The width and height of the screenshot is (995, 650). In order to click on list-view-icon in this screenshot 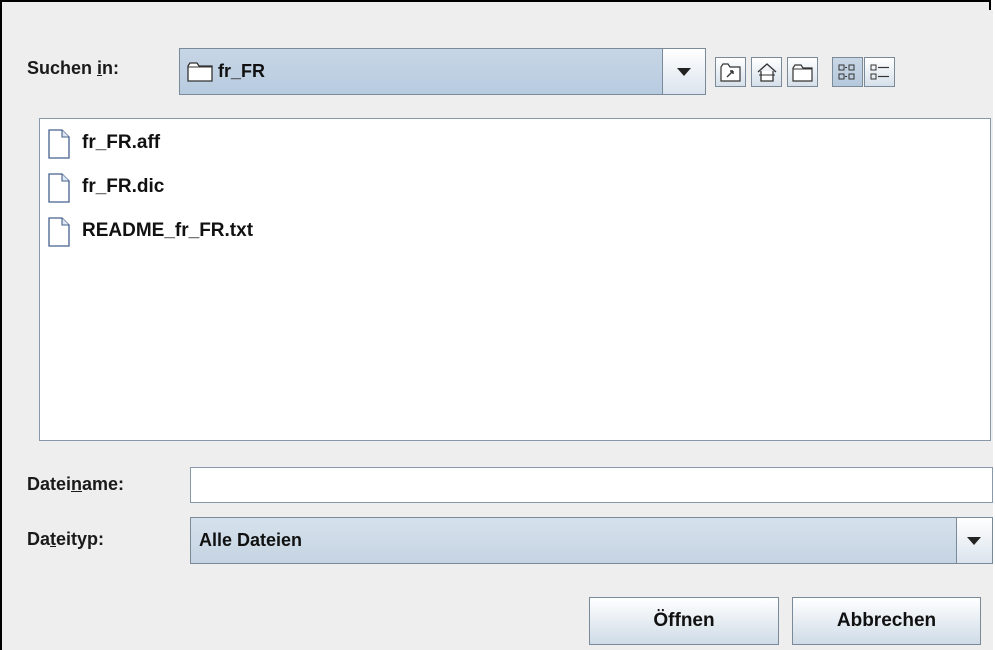, I will do `click(846, 72)`.